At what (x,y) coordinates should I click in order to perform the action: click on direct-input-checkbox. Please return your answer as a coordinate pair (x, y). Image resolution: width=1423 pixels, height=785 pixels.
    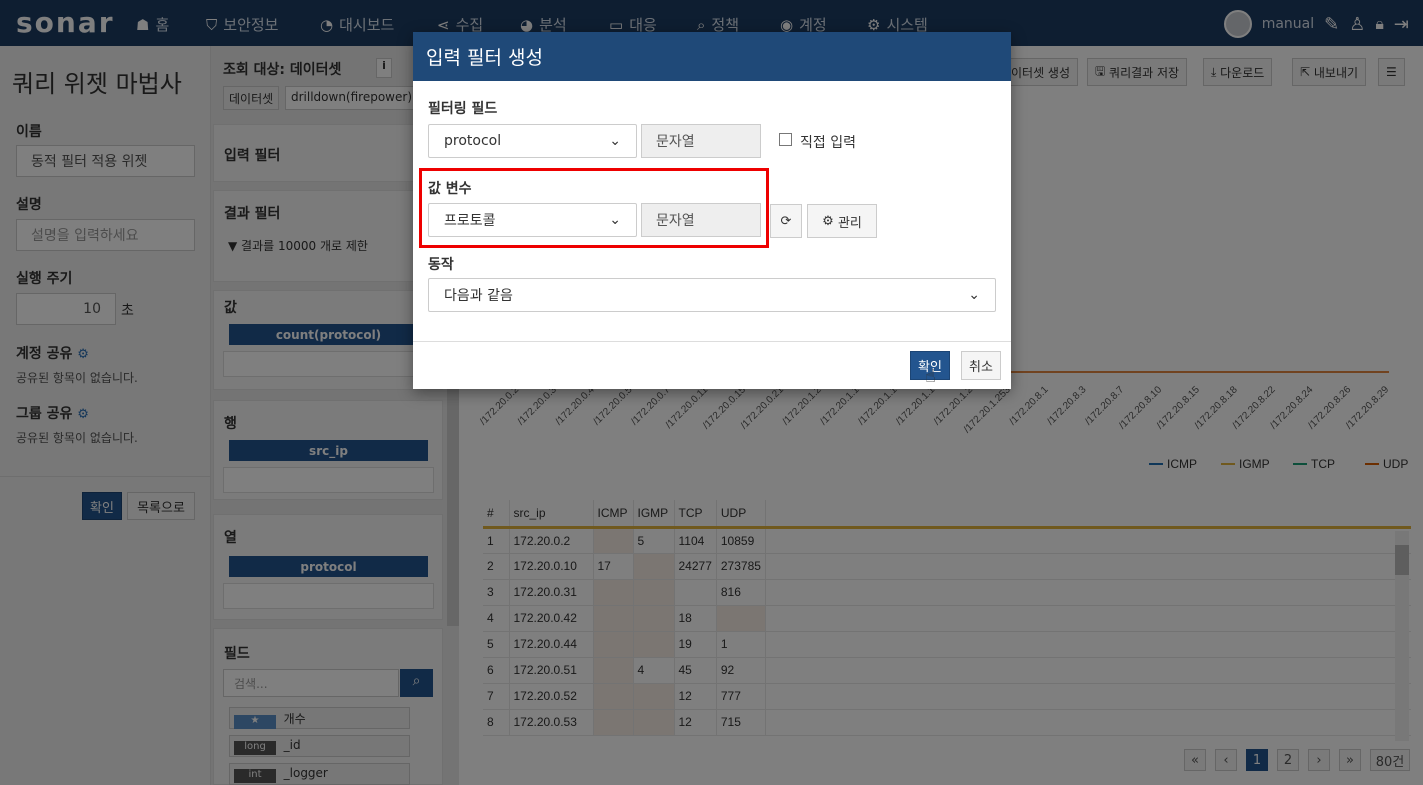
    Looking at the image, I should click on (785, 139).